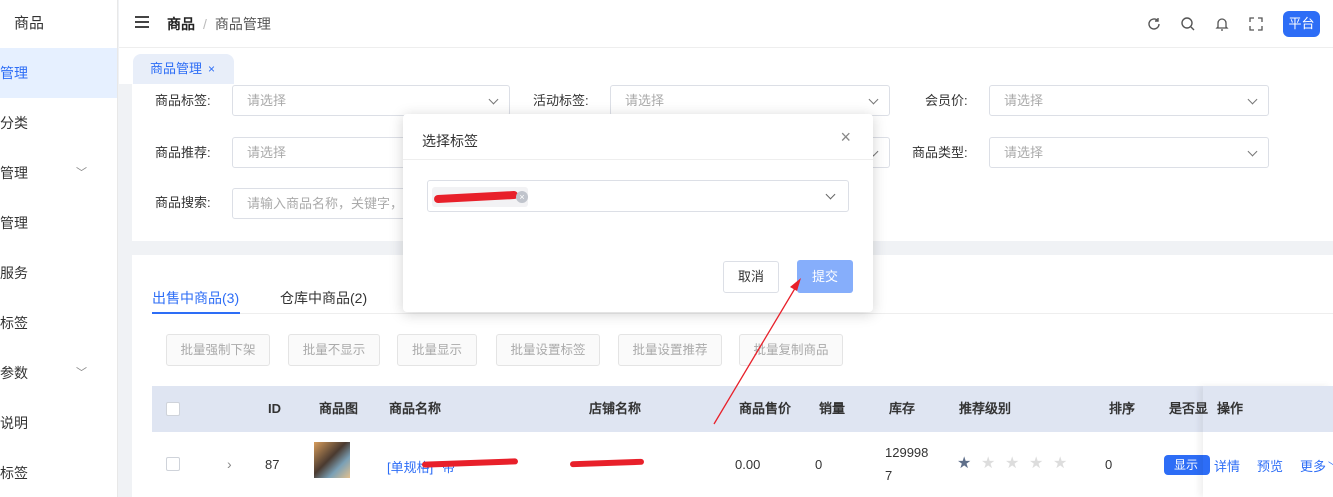 The height and width of the screenshot is (497, 1333). I want to click on selected-tag-chip: ×, so click(480, 197).